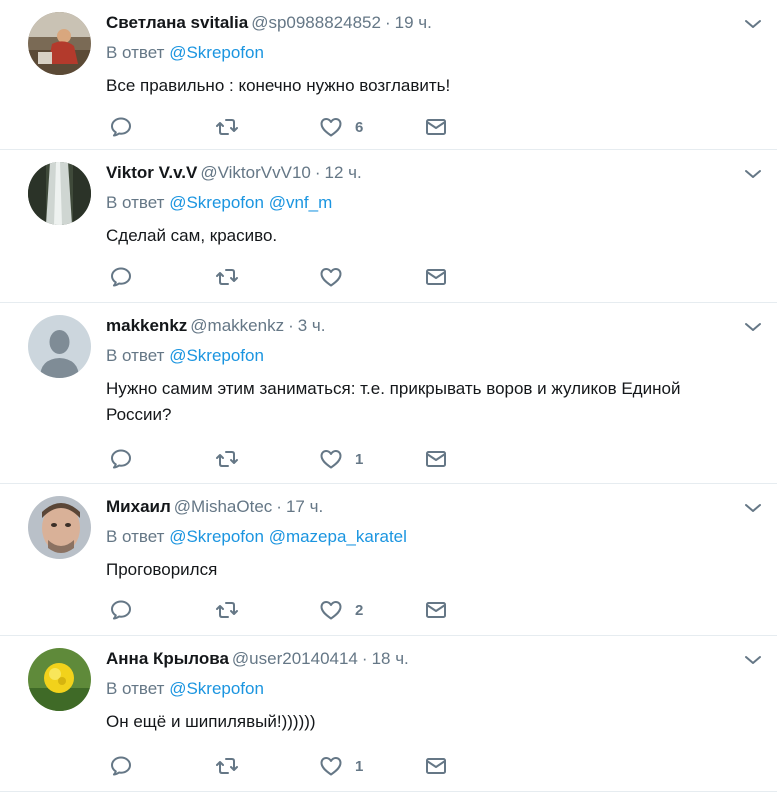 The height and width of the screenshot is (793, 777). Describe the element at coordinates (316, 22) in the screenshot. I see `user-handle: @sp0988824852` at that location.